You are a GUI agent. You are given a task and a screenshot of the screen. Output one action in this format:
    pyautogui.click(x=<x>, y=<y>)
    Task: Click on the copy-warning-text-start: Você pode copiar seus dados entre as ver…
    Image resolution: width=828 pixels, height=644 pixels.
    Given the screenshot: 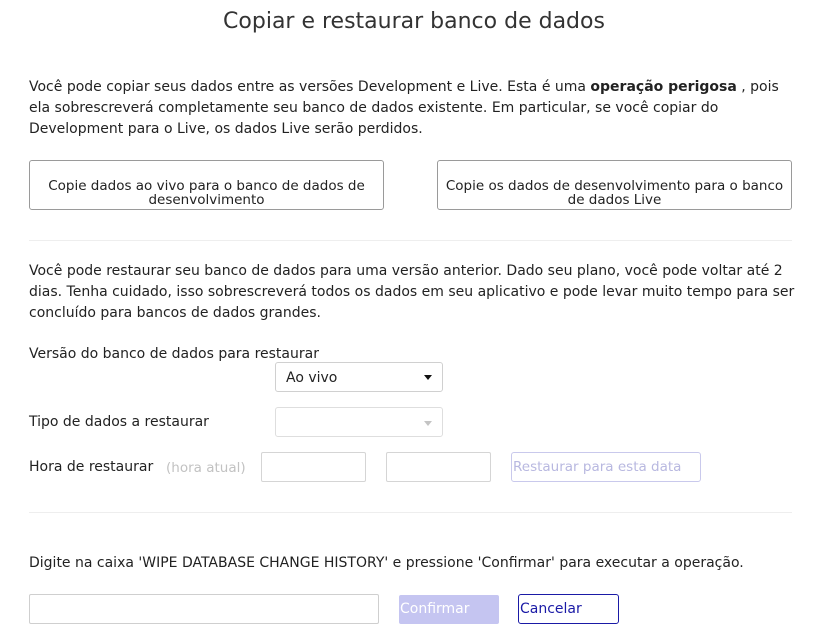 What is the action you would take?
    pyautogui.click(x=310, y=87)
    